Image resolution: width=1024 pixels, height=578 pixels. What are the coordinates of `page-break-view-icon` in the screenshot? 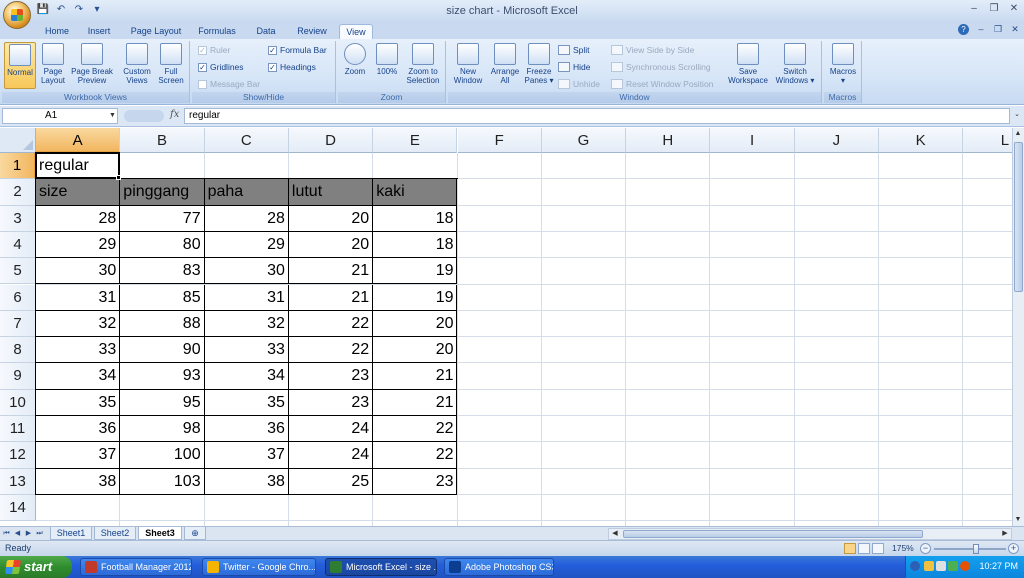 It's located at (878, 548).